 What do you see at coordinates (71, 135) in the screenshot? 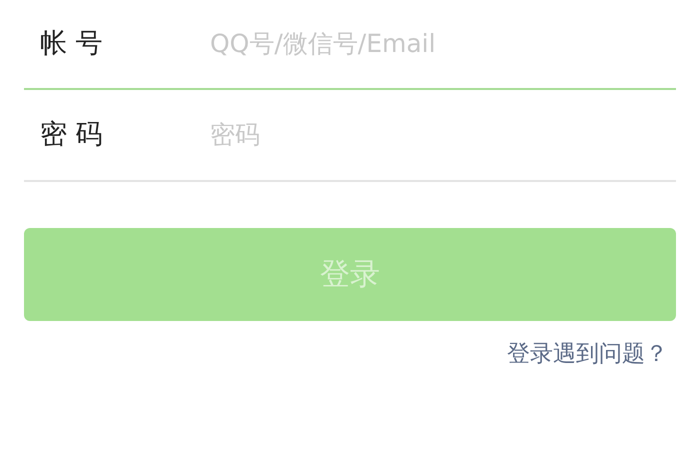
I see `field-label: 密 码` at bounding box center [71, 135].